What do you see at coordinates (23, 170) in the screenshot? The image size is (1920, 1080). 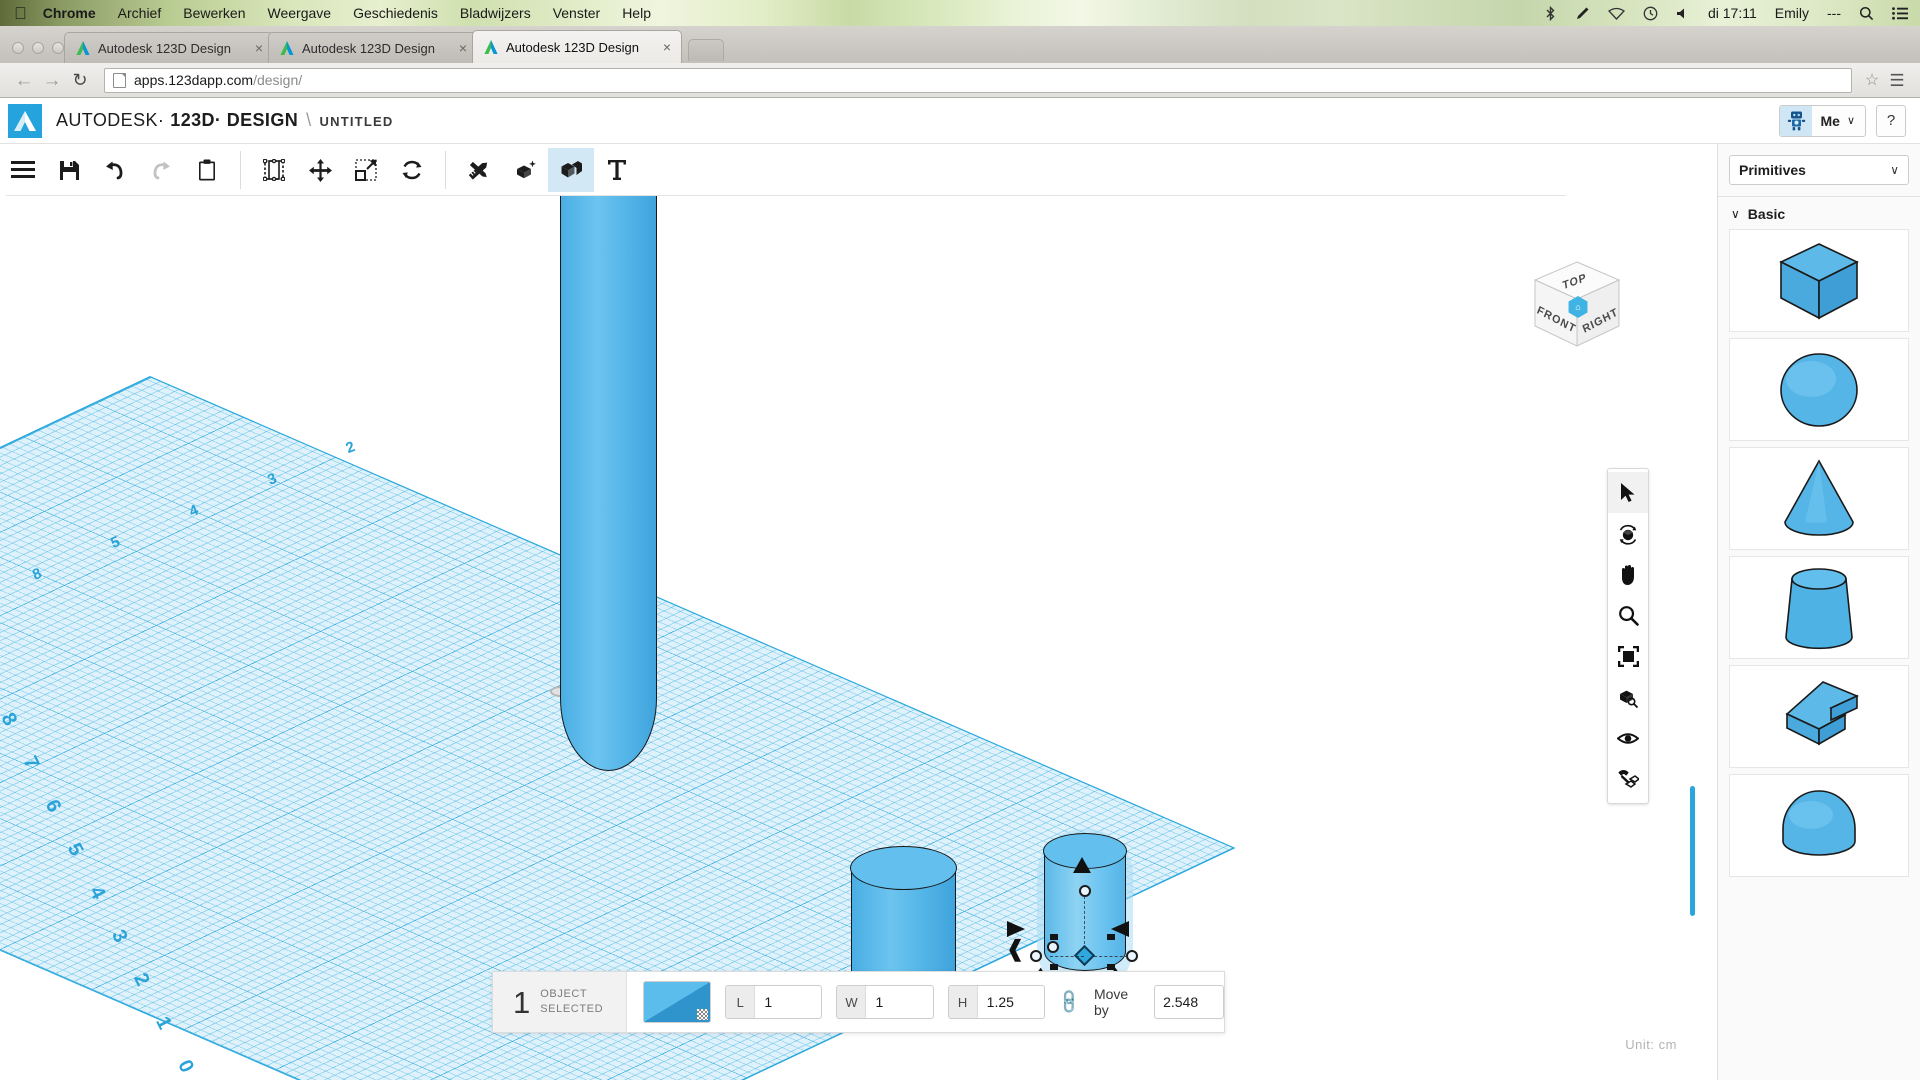 I see `menu-button` at bounding box center [23, 170].